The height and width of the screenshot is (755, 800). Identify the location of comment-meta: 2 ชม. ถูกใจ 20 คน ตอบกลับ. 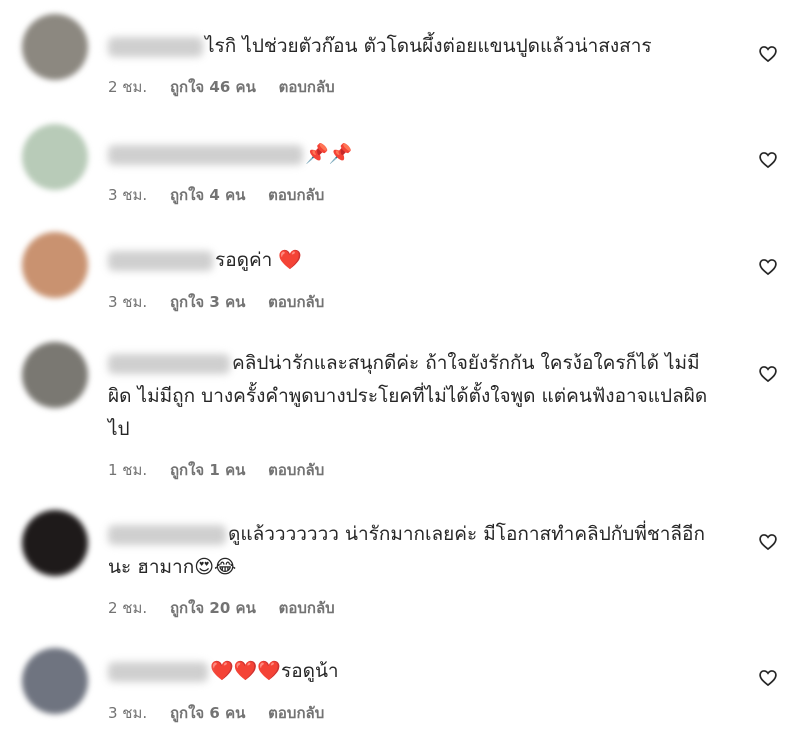
(230, 608).